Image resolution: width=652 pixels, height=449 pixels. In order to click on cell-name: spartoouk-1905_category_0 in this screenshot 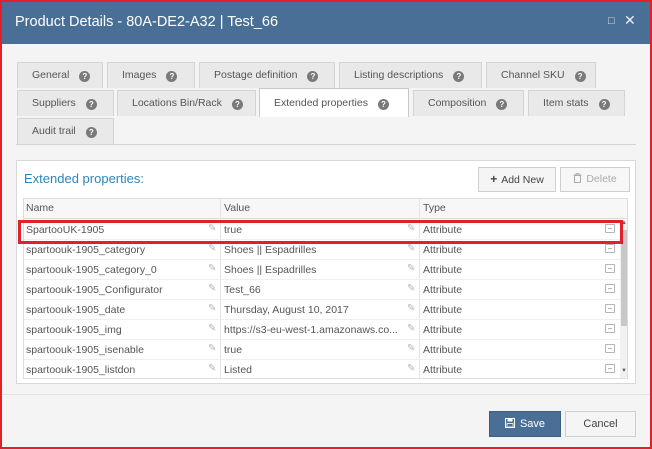, I will do `click(116, 270)`.